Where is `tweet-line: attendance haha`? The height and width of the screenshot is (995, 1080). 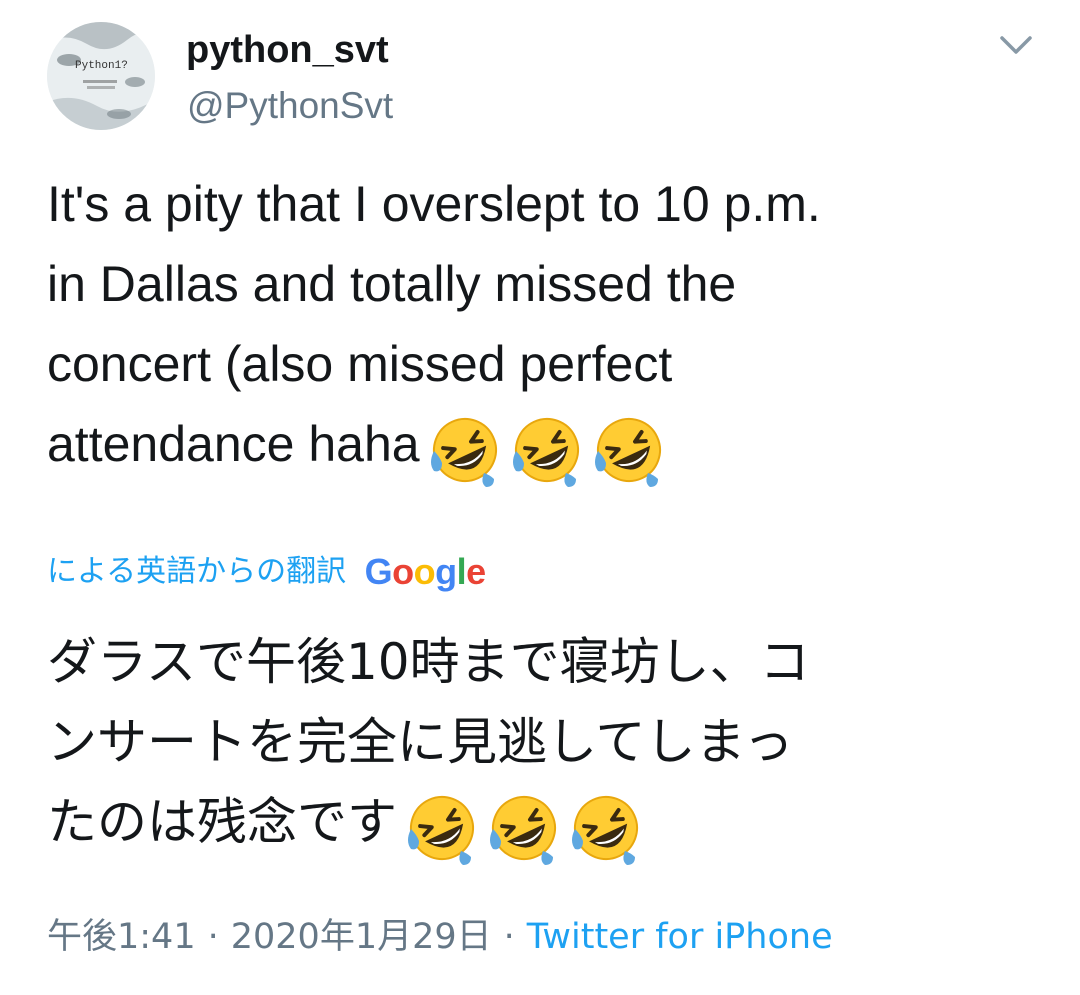
tweet-line: attendance haha is located at coordinates (547, 446).